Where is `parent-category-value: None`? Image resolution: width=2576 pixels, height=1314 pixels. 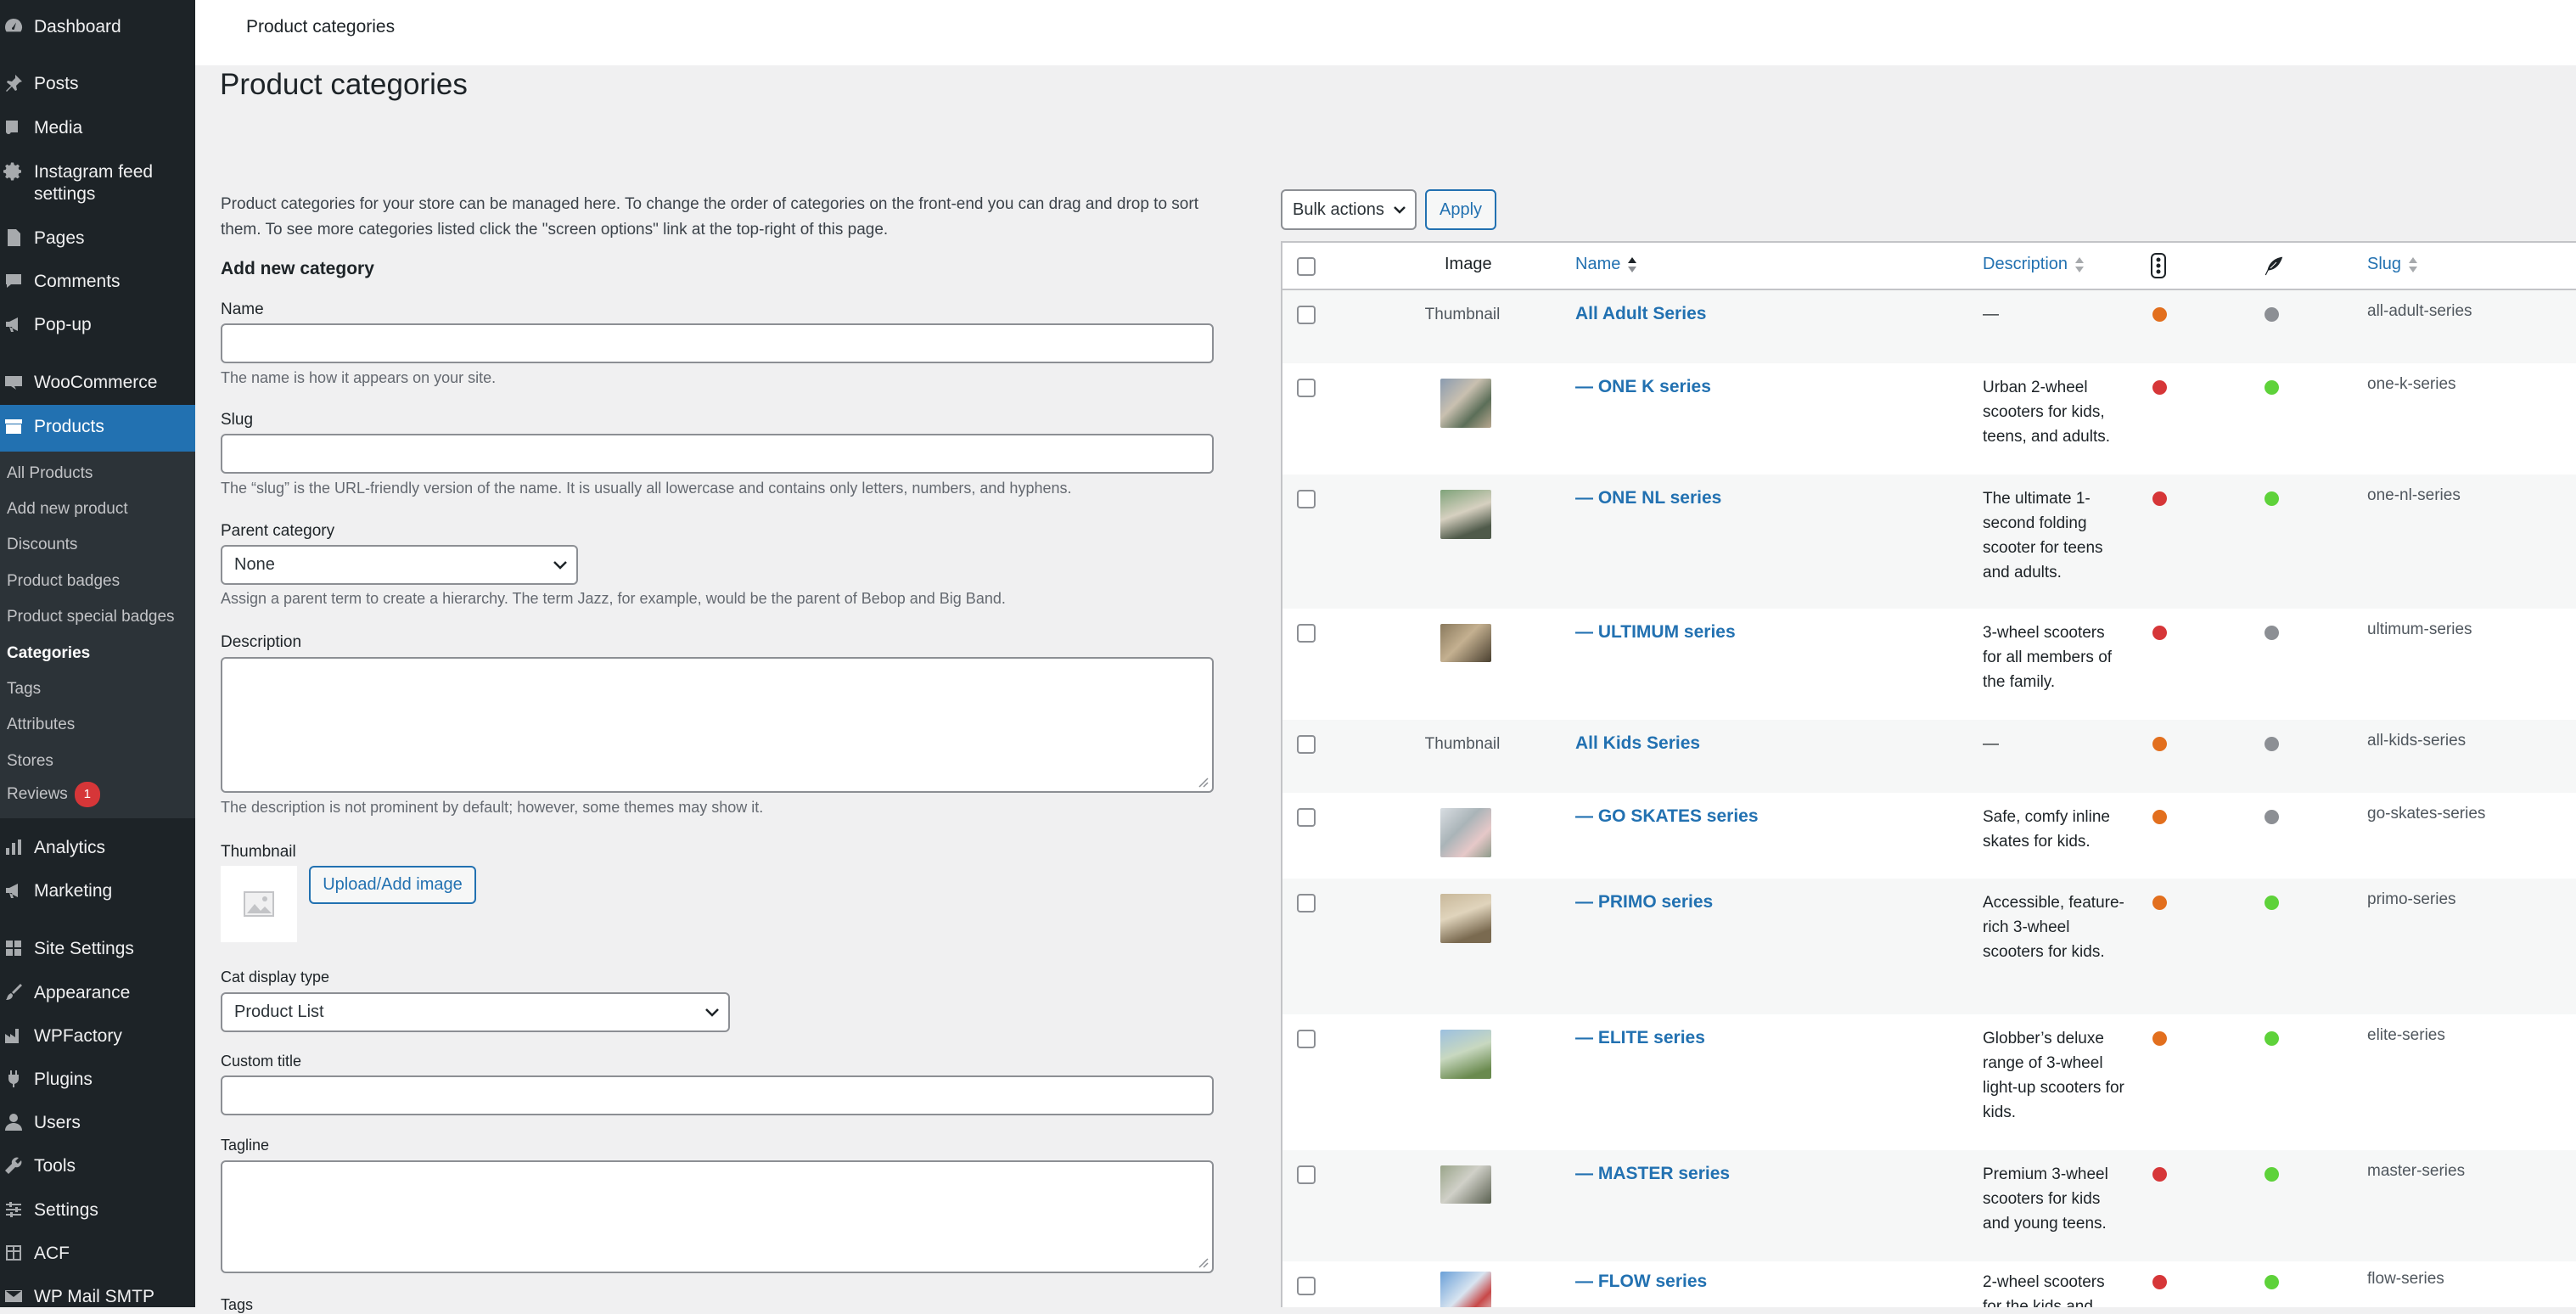 parent-category-value: None is located at coordinates (255, 564).